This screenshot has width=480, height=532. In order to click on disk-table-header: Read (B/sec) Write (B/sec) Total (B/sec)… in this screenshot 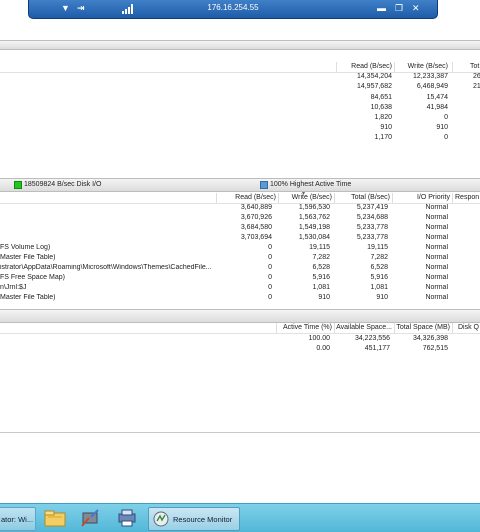, I will do `click(240, 197)`.